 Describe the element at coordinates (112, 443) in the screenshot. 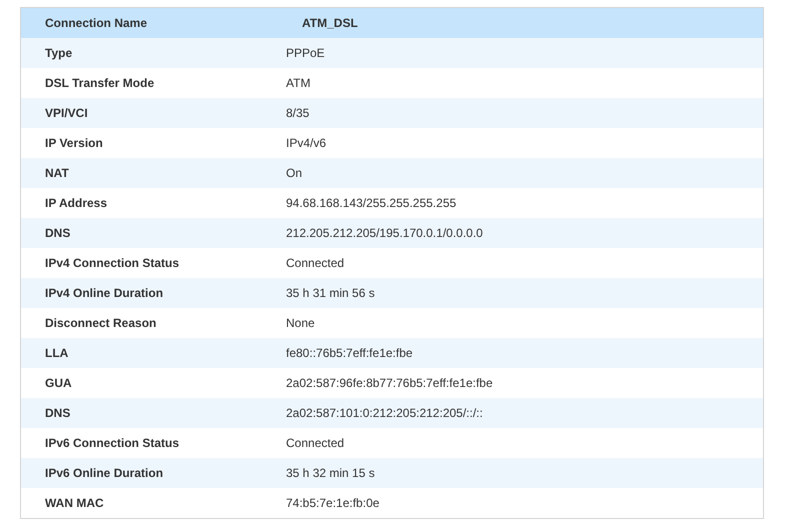

I see `row-label: IPv6 Connection Status` at that location.